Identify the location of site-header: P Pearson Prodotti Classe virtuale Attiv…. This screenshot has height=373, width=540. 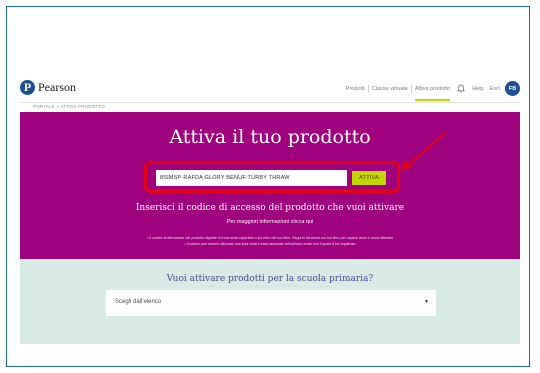
(270, 89).